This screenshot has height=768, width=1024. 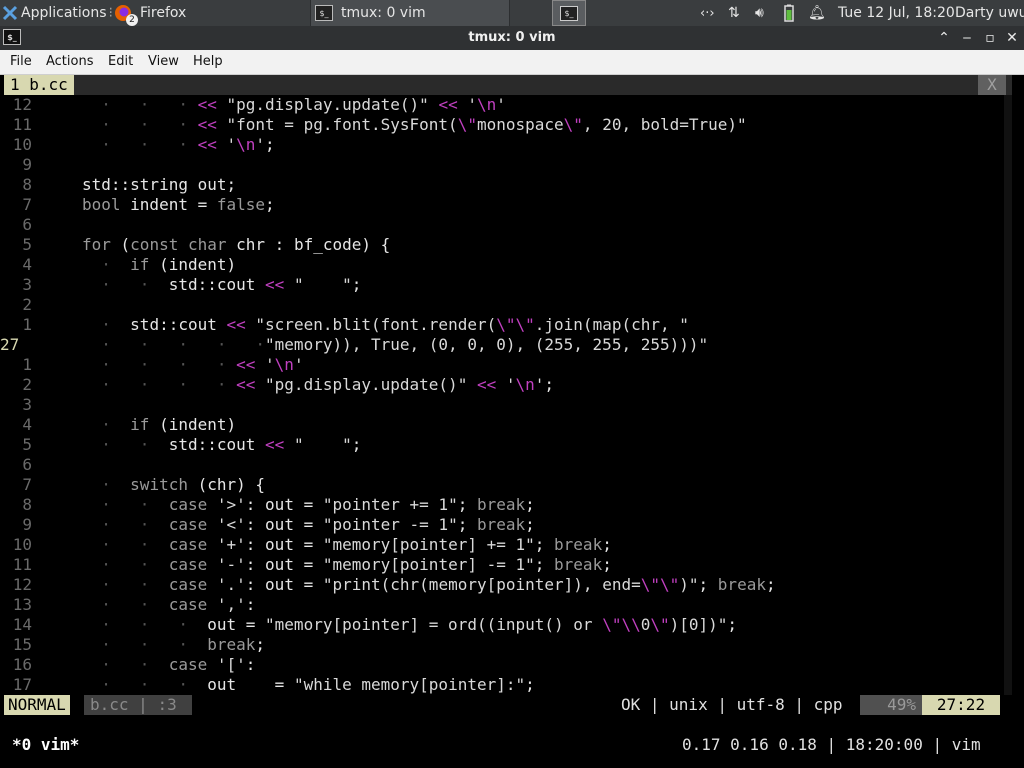 What do you see at coordinates (817, 13) in the screenshot?
I see `notification-bell-icon: 🔔︎` at bounding box center [817, 13].